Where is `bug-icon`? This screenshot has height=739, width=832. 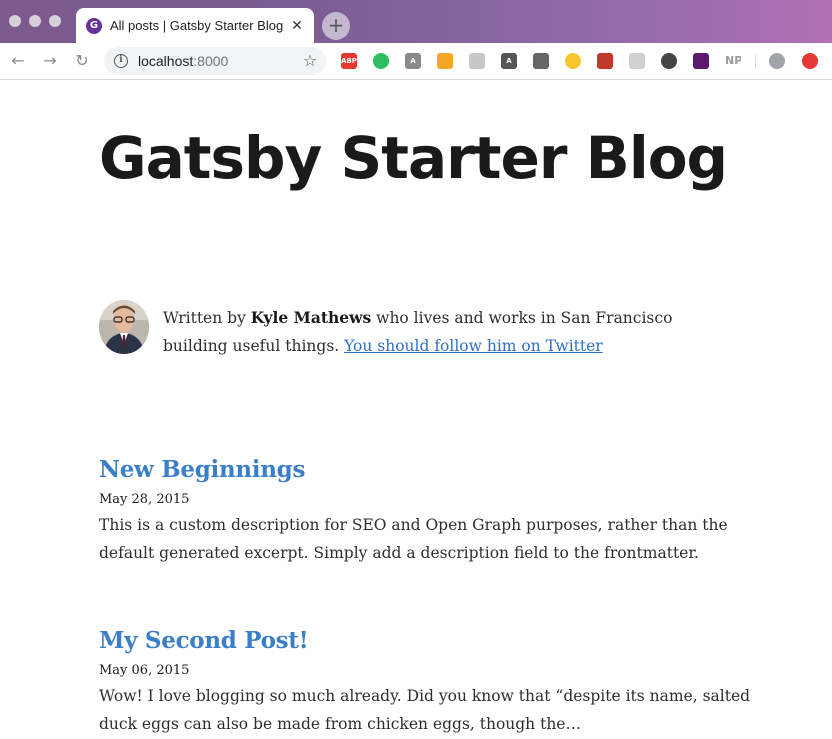
bug-icon is located at coordinates (605, 61).